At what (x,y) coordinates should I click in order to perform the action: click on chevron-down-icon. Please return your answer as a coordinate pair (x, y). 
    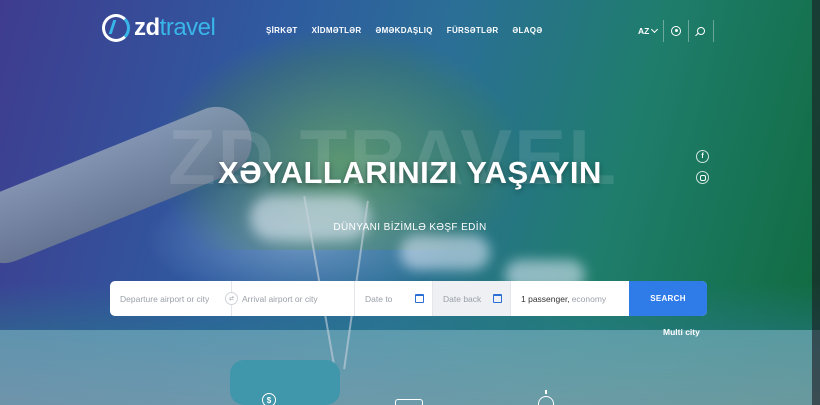
    Looking at the image, I should click on (655, 29).